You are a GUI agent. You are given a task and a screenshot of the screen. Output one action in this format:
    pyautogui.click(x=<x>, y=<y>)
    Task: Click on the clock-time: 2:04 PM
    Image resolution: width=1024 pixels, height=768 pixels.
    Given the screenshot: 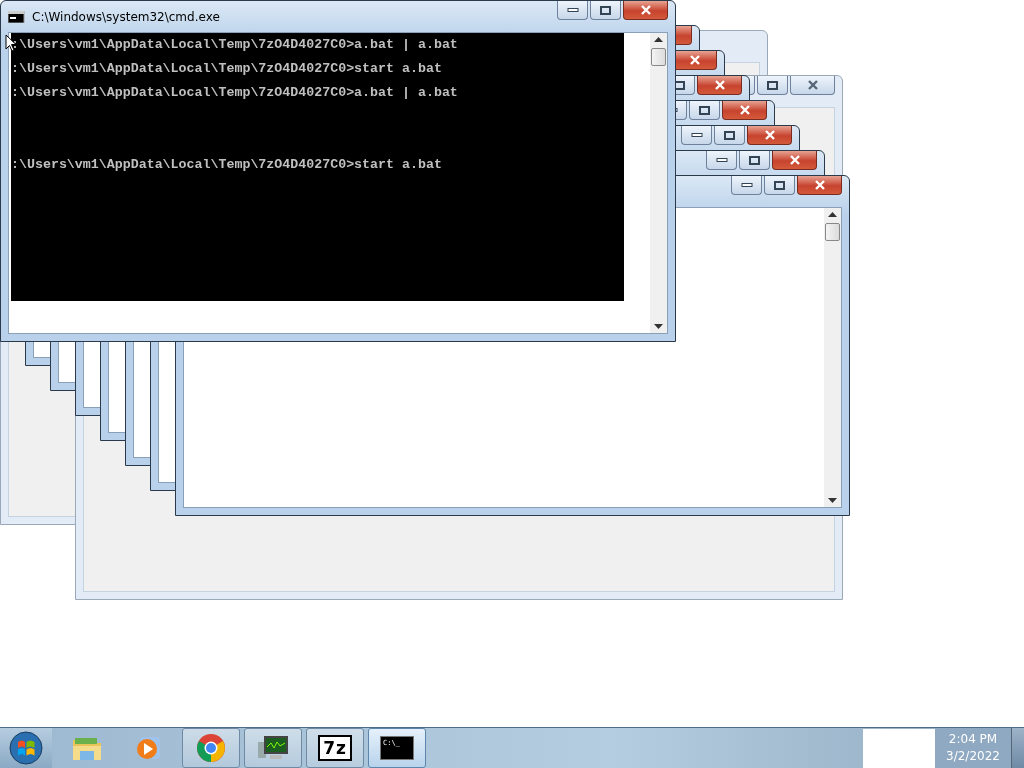 What is the action you would take?
    pyautogui.click(x=973, y=739)
    